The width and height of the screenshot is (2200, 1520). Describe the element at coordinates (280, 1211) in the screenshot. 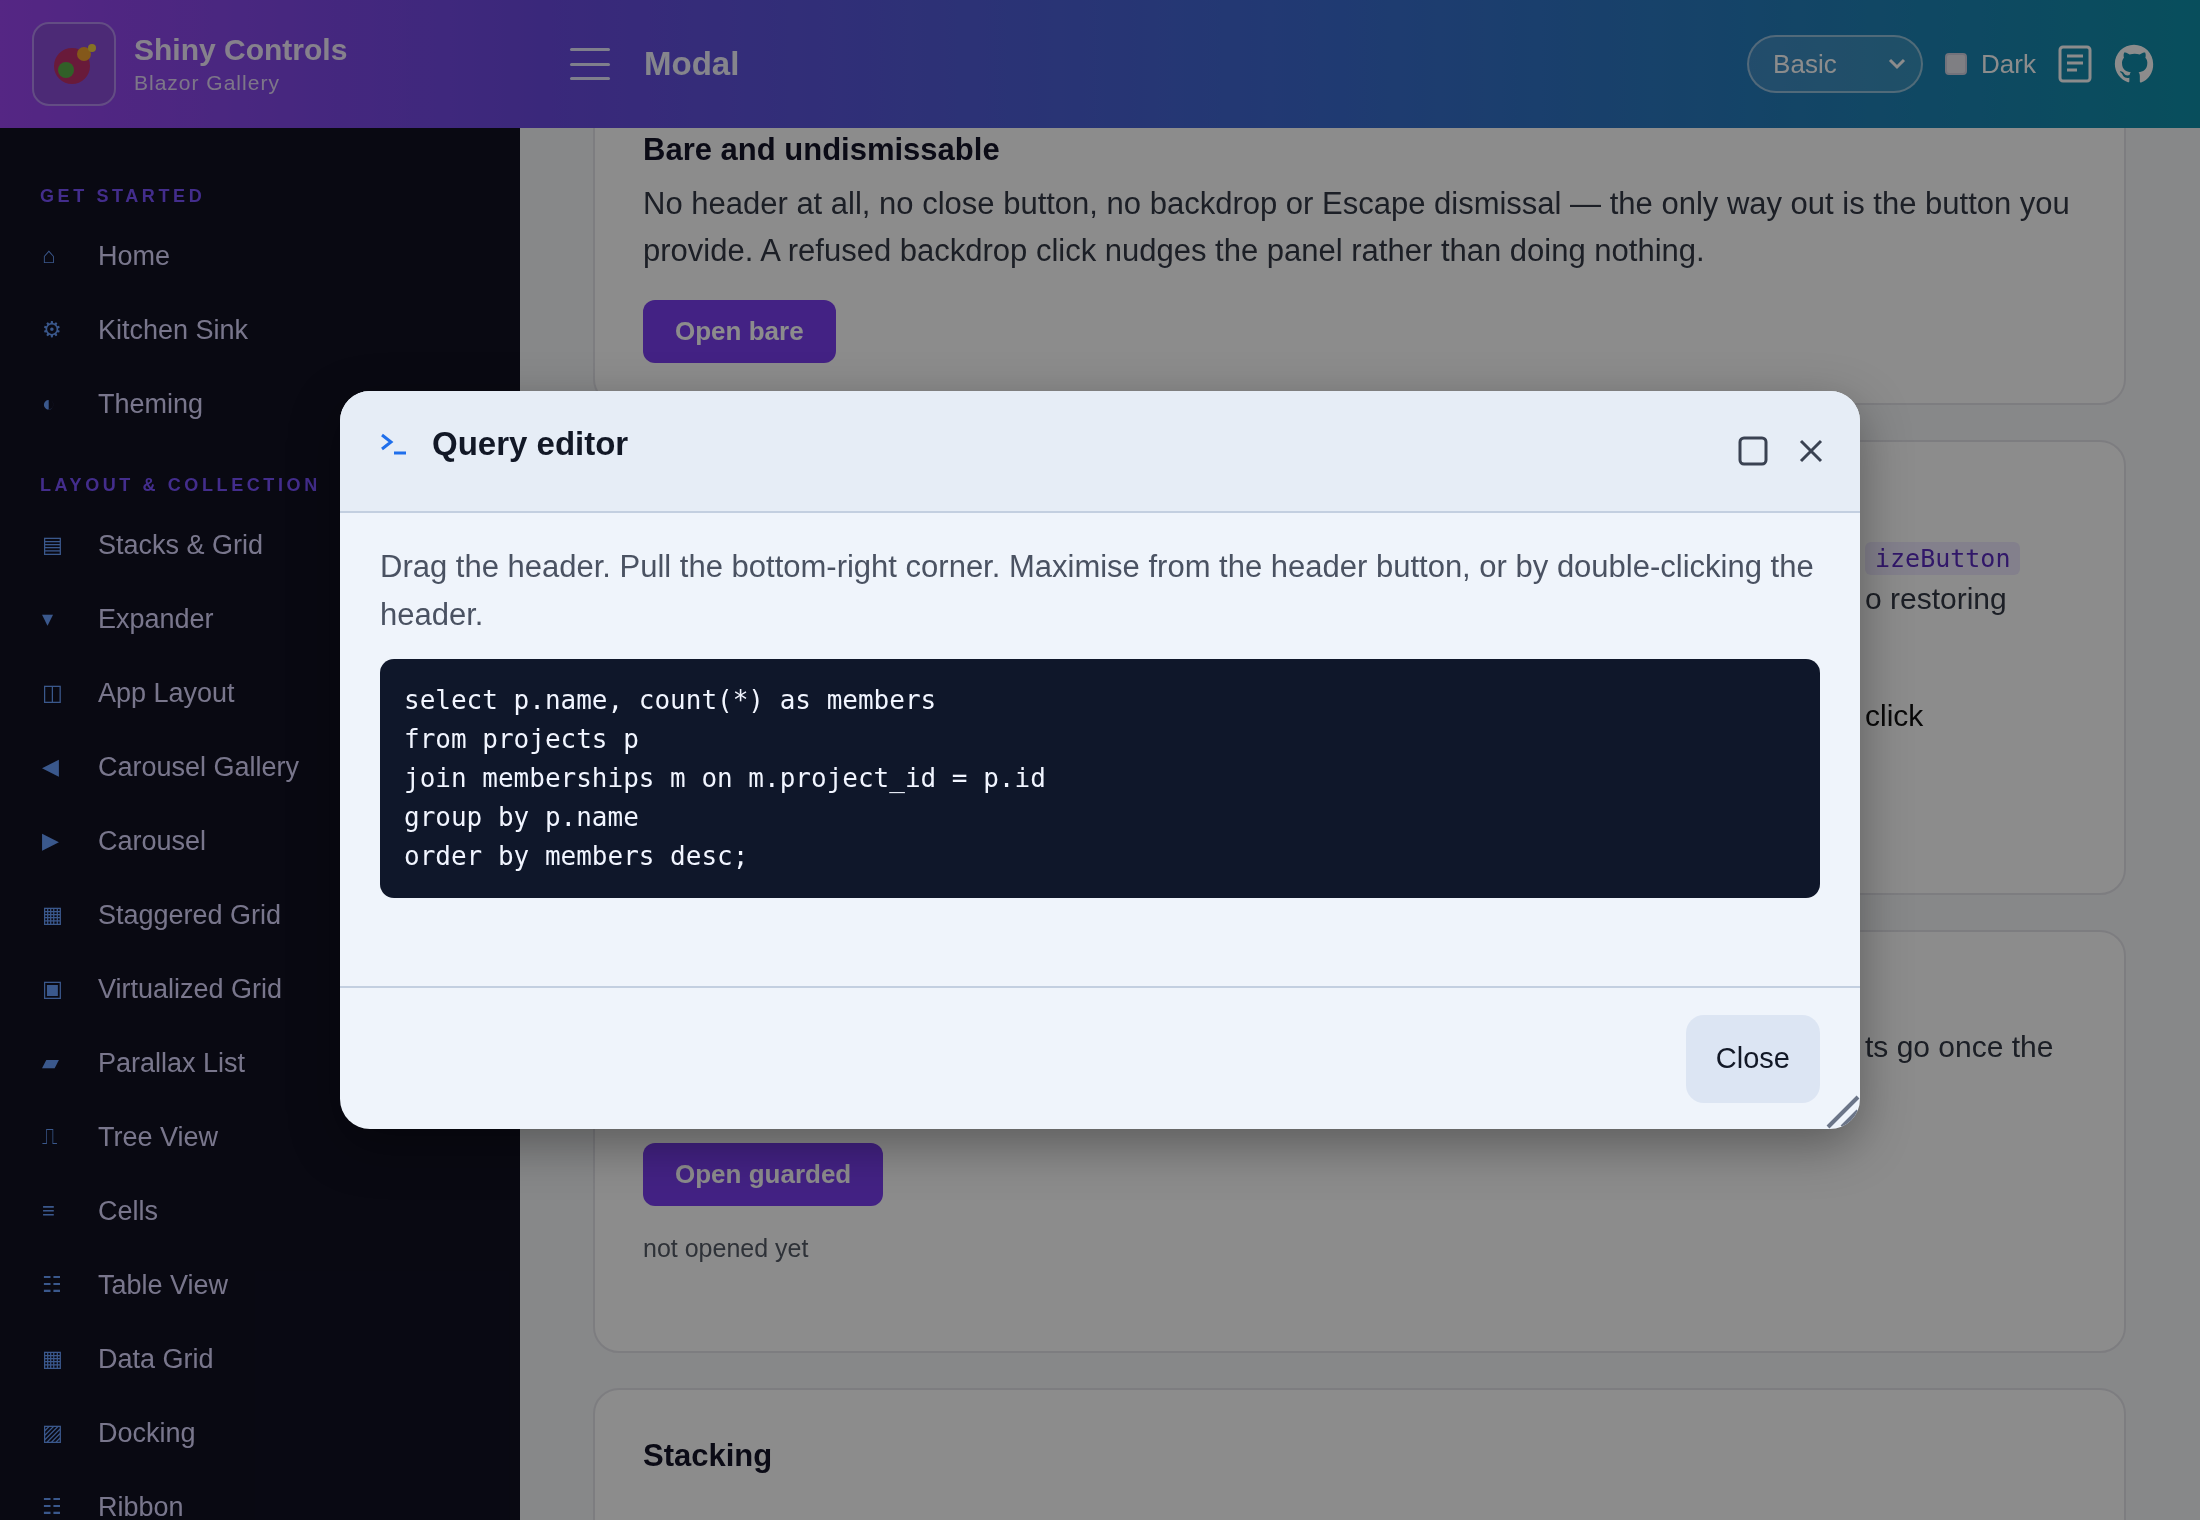

I see `nav-item: ≡ Cells` at that location.